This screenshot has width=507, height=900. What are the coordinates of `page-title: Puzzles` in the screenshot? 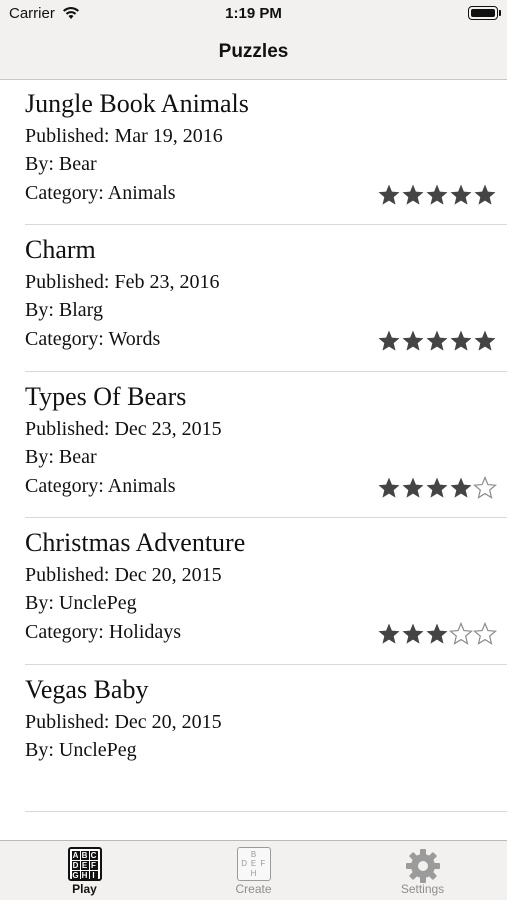 It's located at (253, 51).